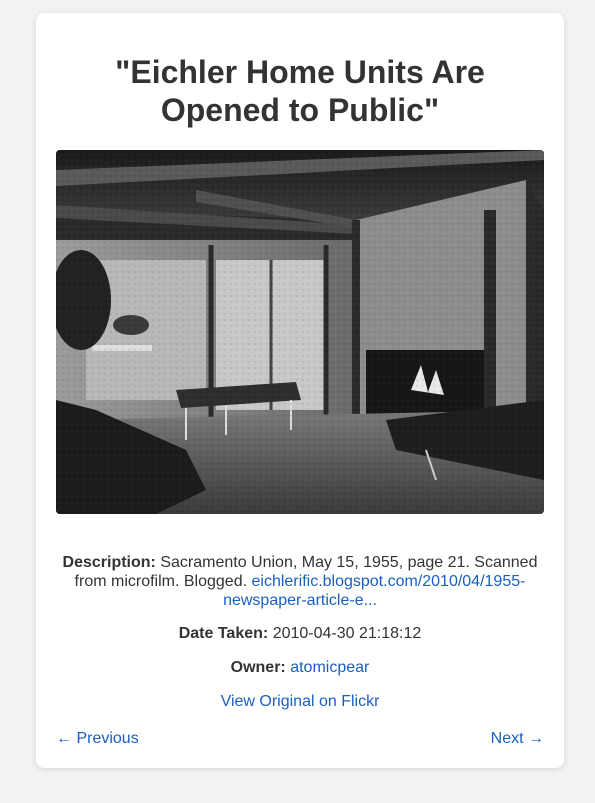 The width and height of the screenshot is (595, 803). I want to click on view-on-flickr-link: View Original on Flickr, so click(300, 701).